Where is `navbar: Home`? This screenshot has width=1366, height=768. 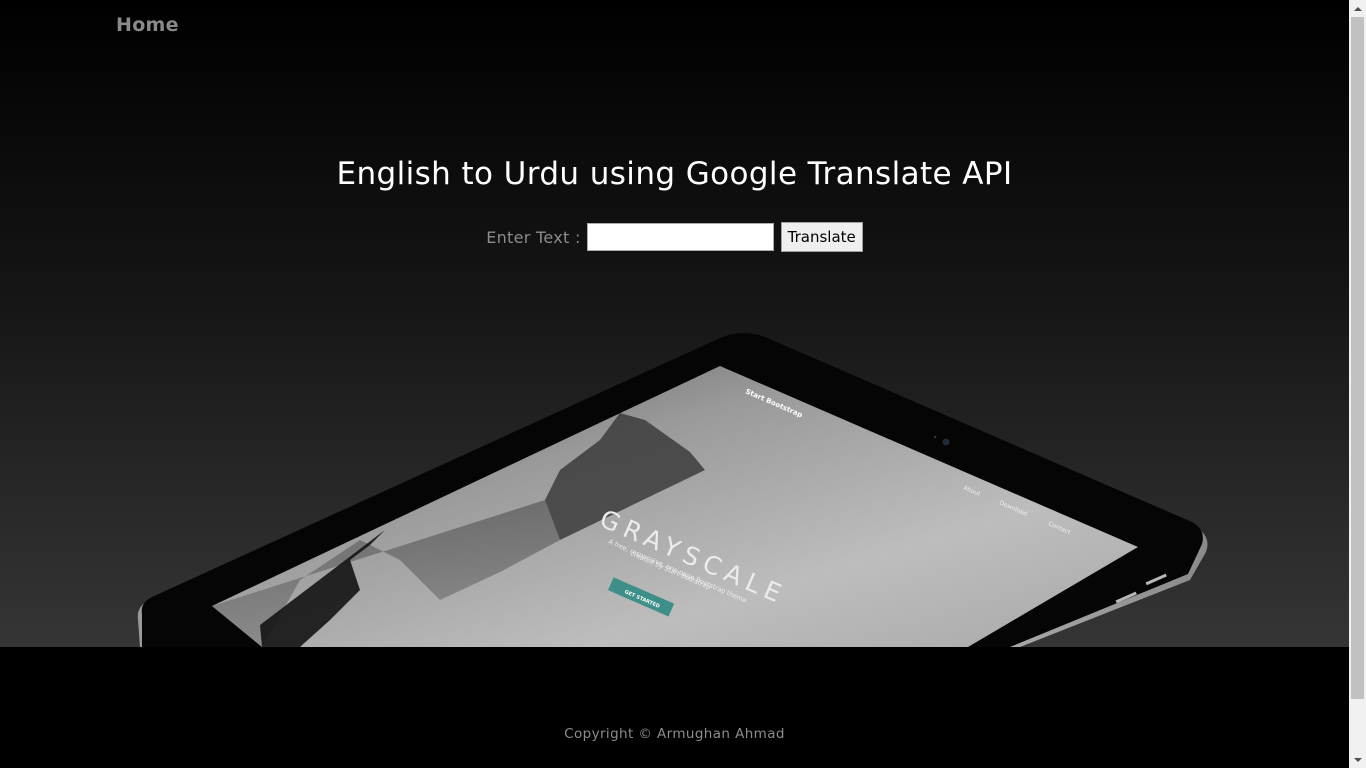 navbar: Home is located at coordinates (147, 25).